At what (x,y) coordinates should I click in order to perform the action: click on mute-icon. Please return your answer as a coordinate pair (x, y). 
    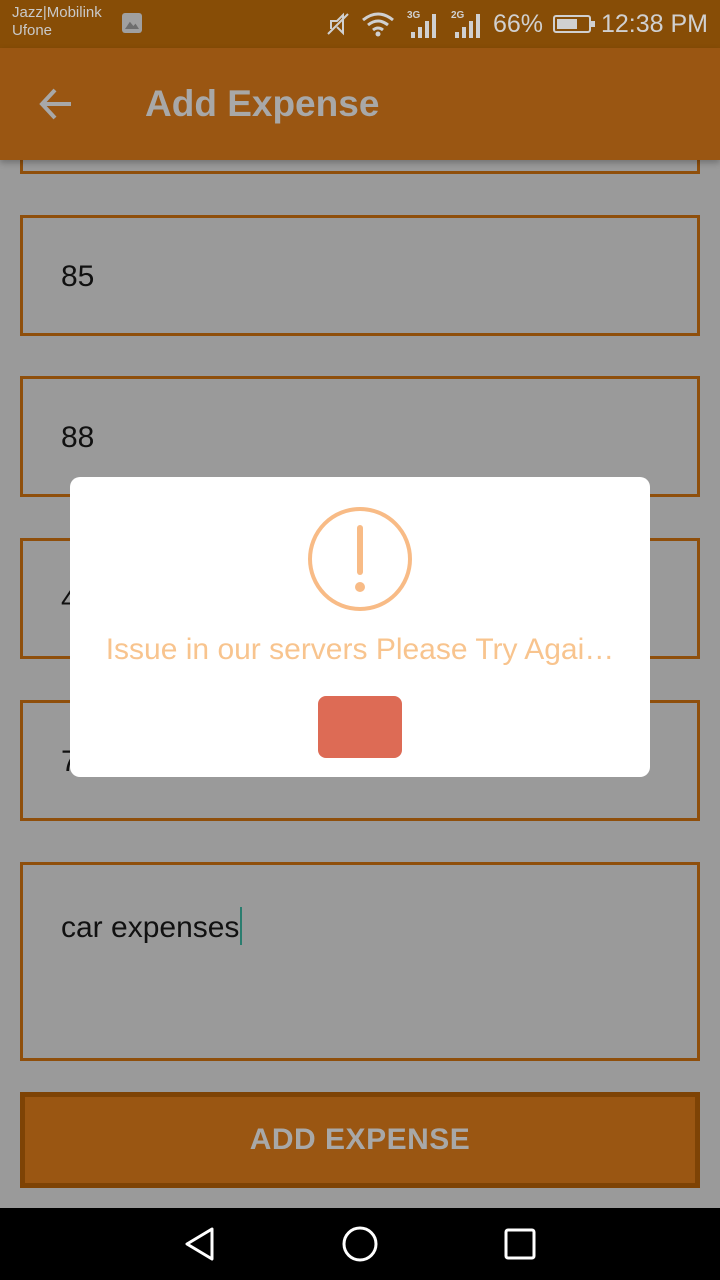
    Looking at the image, I should click on (338, 24).